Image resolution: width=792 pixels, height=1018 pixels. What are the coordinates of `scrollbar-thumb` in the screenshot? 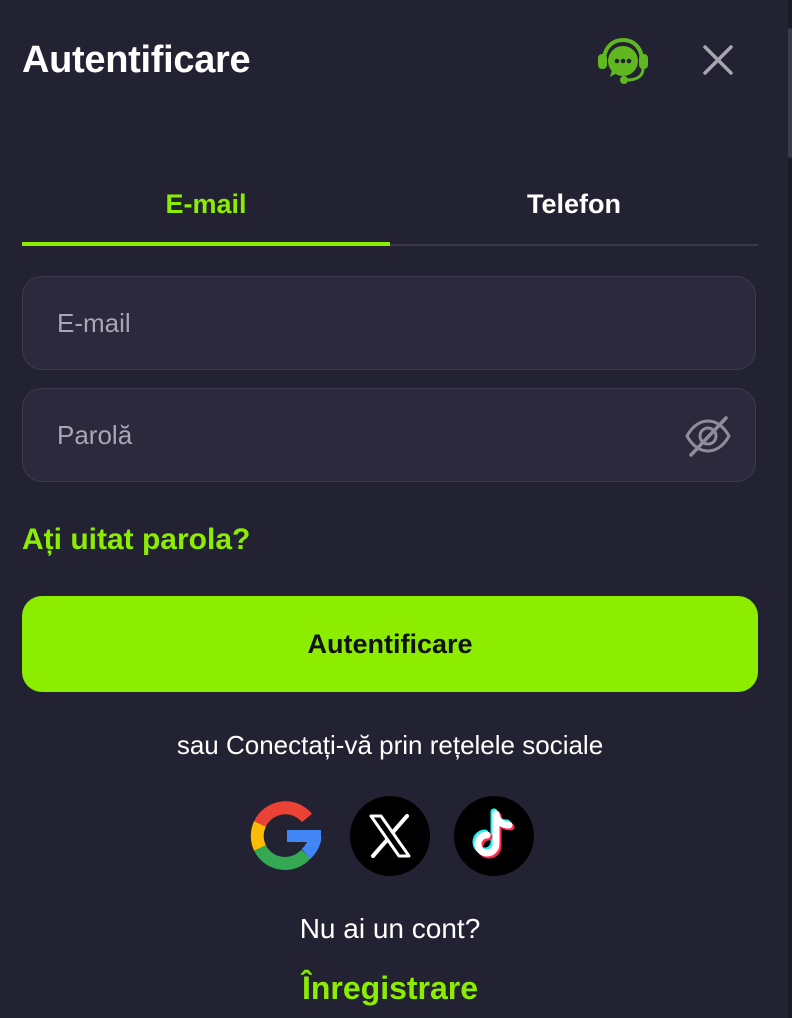 It's located at (790, 93).